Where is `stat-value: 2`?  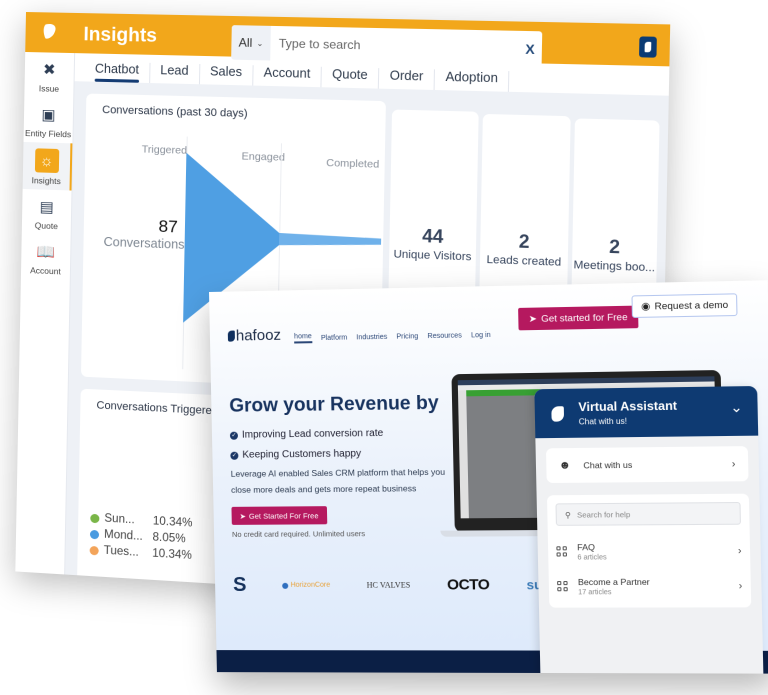 stat-value: 2 is located at coordinates (524, 242).